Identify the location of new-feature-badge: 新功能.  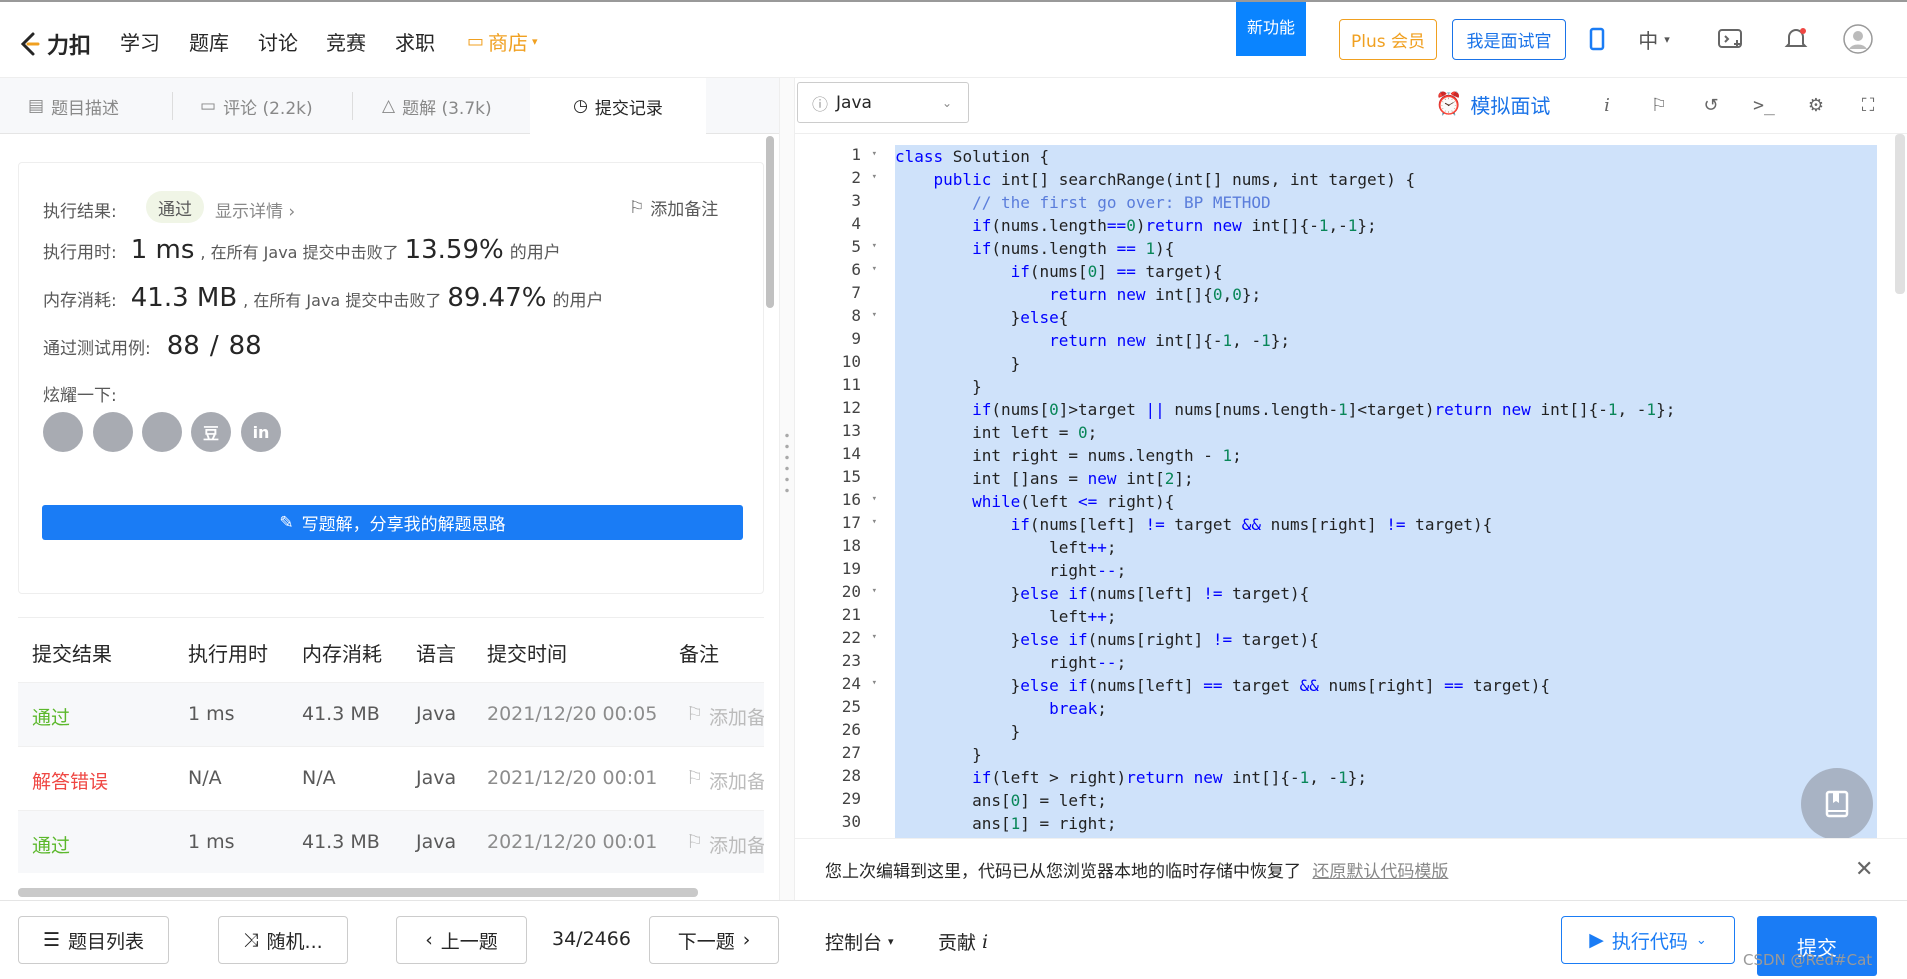
(1271, 29).